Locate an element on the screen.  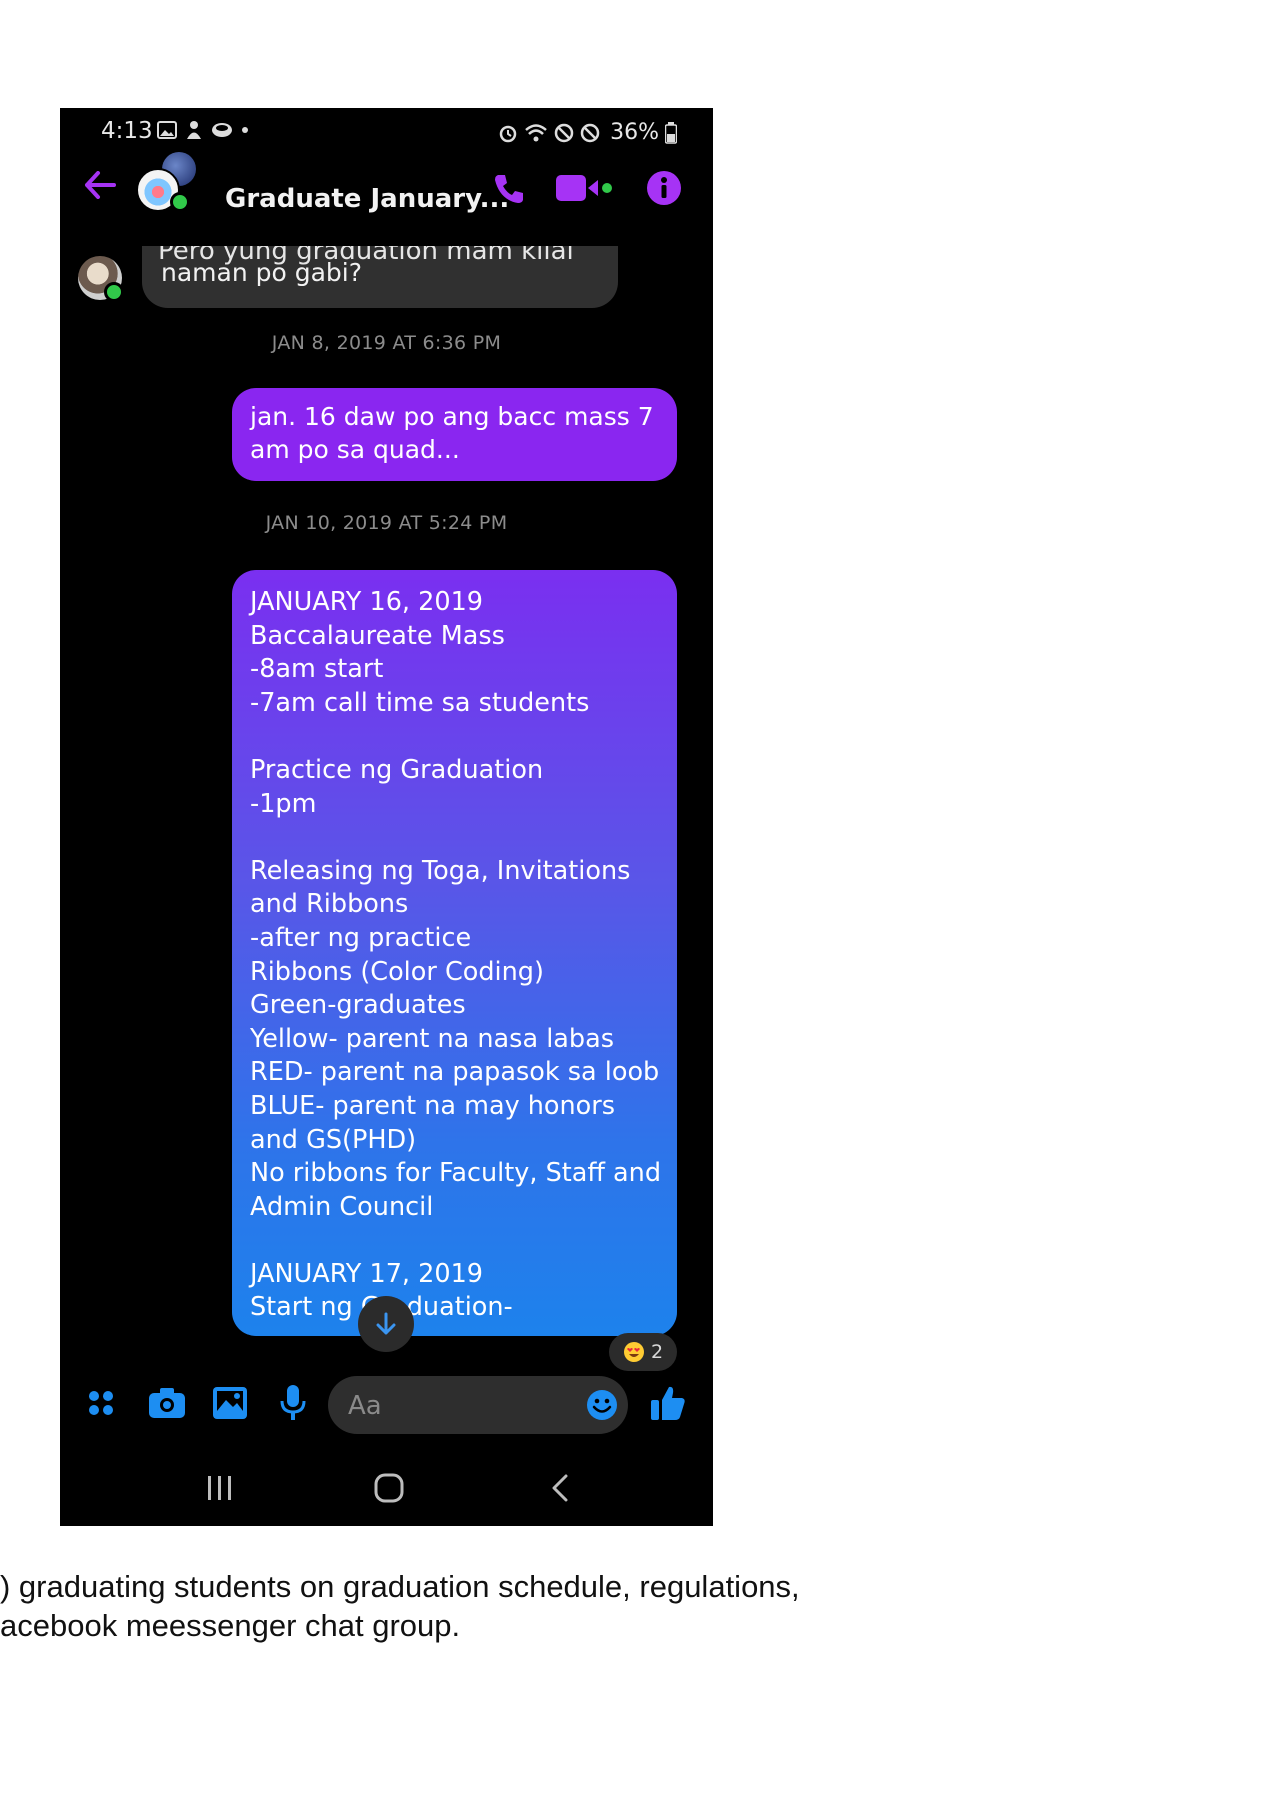
home-icon is located at coordinates (389, 1488).